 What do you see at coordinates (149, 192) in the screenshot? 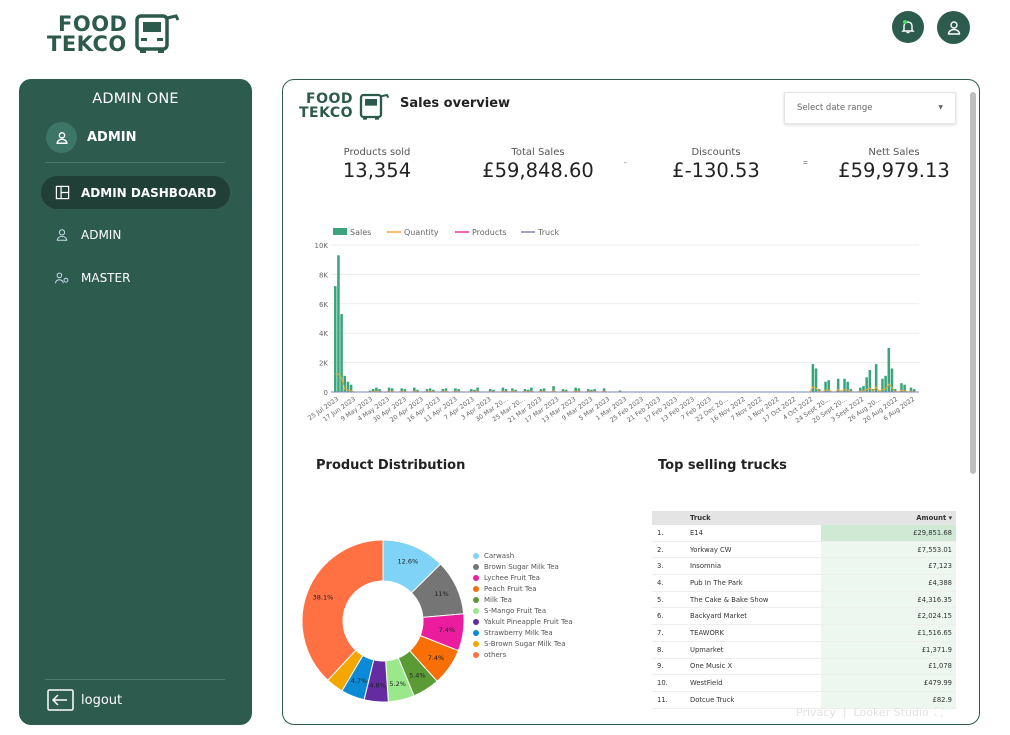
I see `sidebar-item-label: ADMIN DASHBOARD` at bounding box center [149, 192].